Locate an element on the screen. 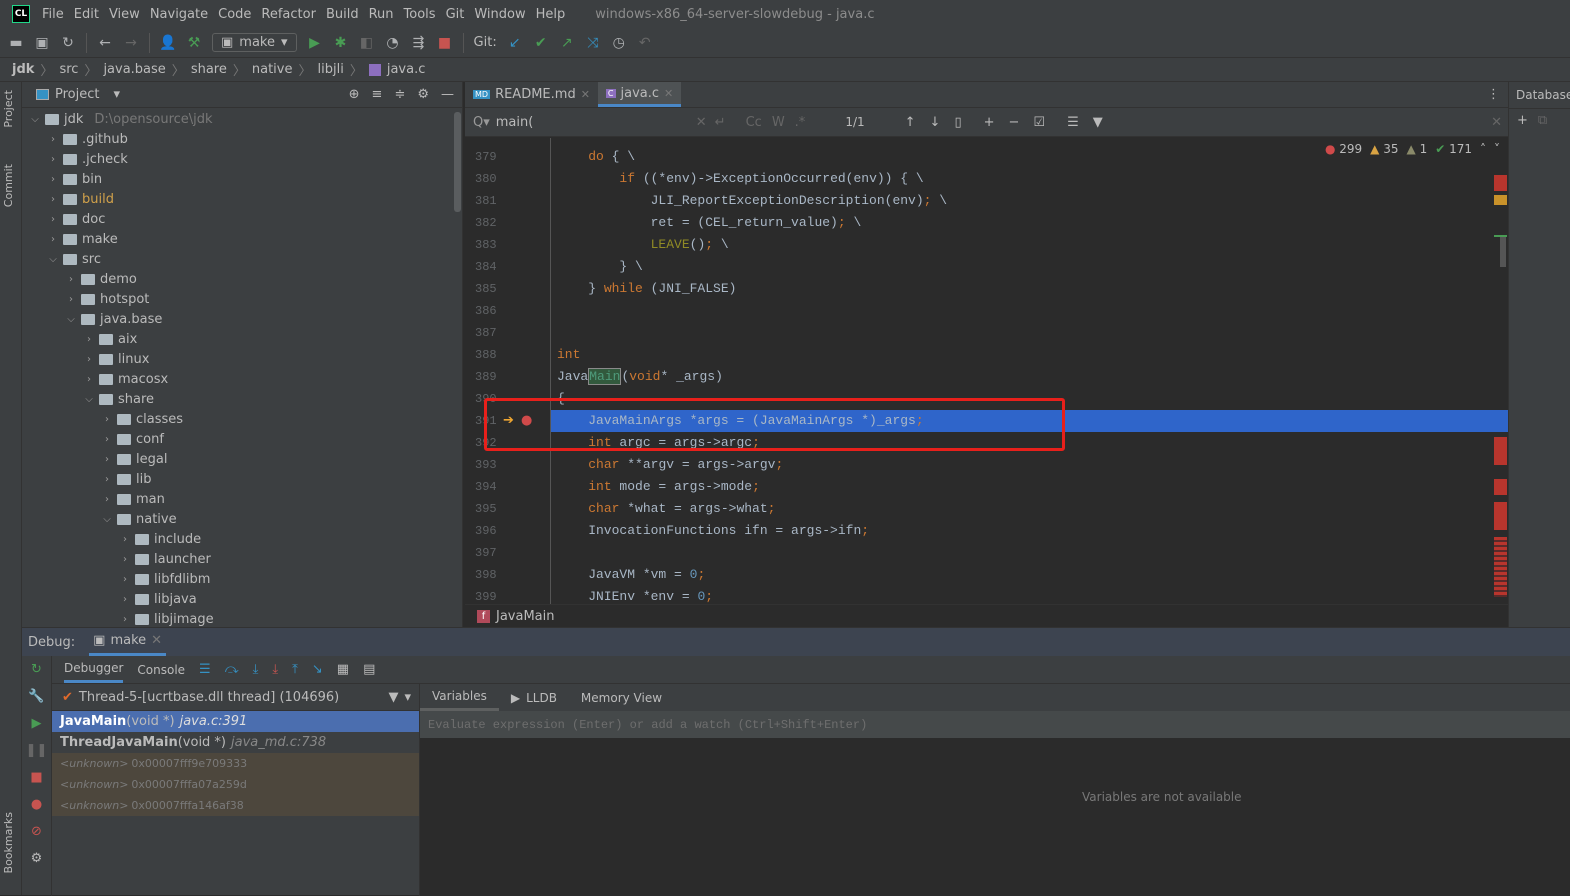 The width and height of the screenshot is (1570, 896). filter-icon: ▼ is located at coordinates (393, 697).